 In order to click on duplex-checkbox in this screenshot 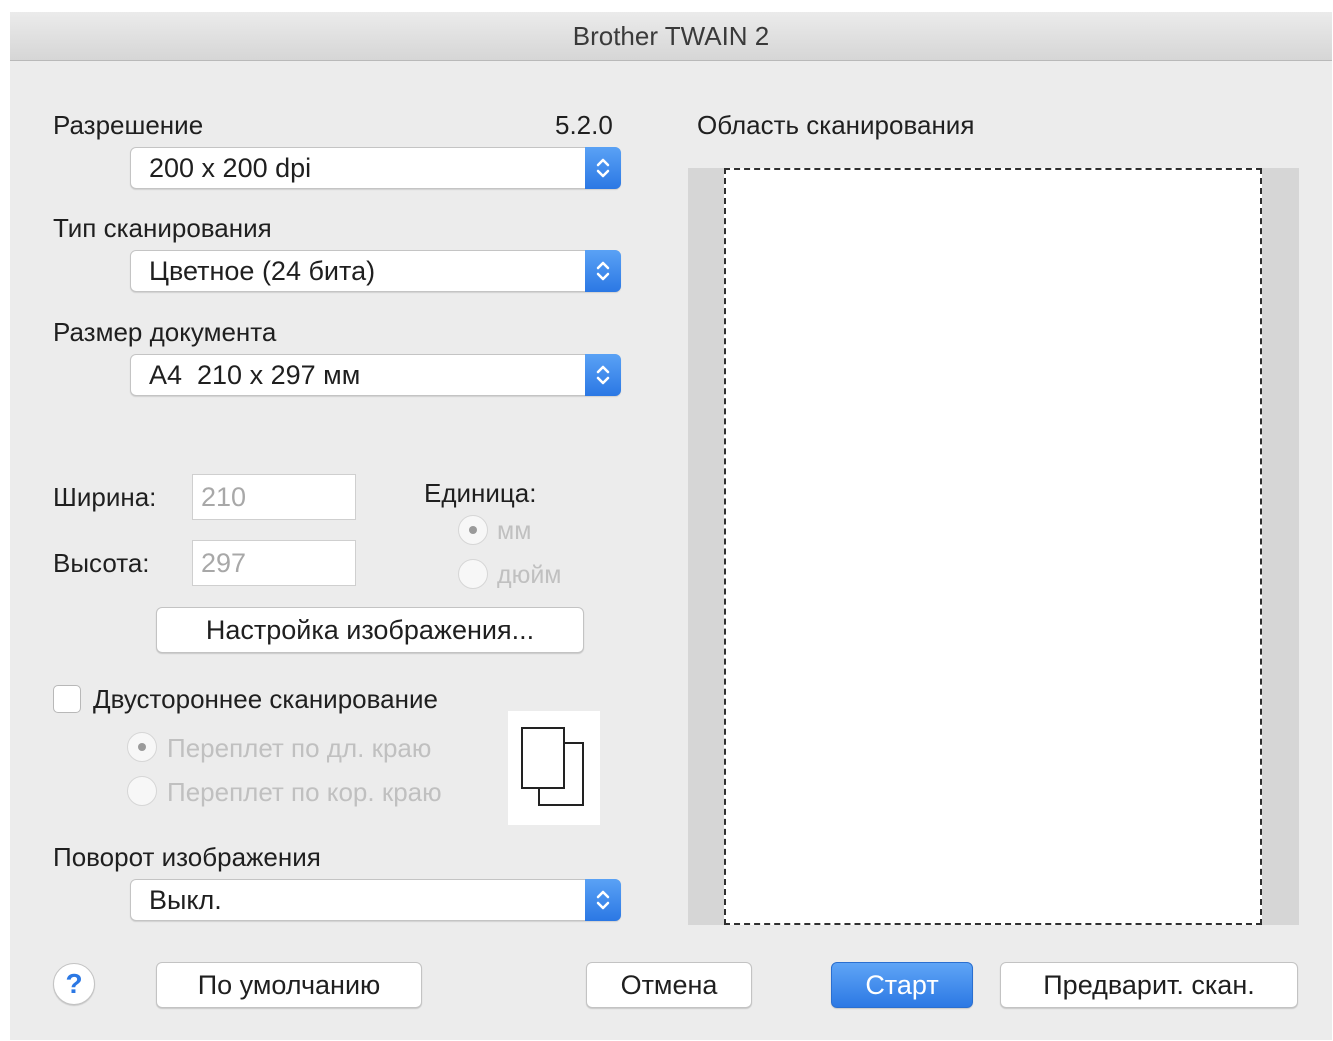, I will do `click(67, 699)`.